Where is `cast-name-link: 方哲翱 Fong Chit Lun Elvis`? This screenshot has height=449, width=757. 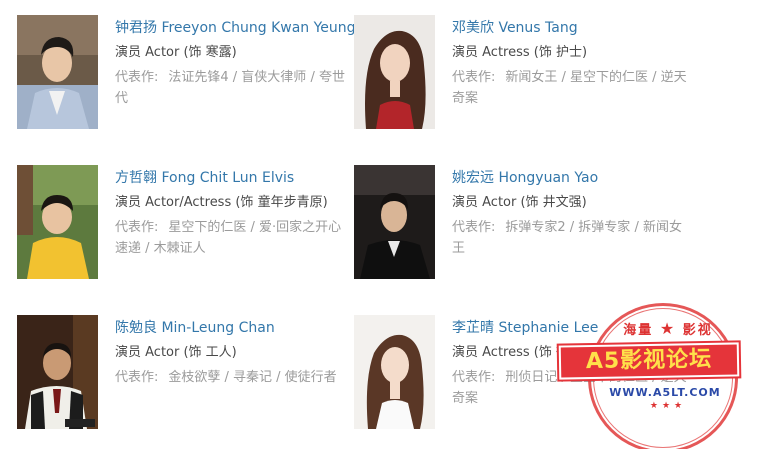
cast-name-link: 方哲翱 Fong Chit Lun Elvis is located at coordinates (235, 178).